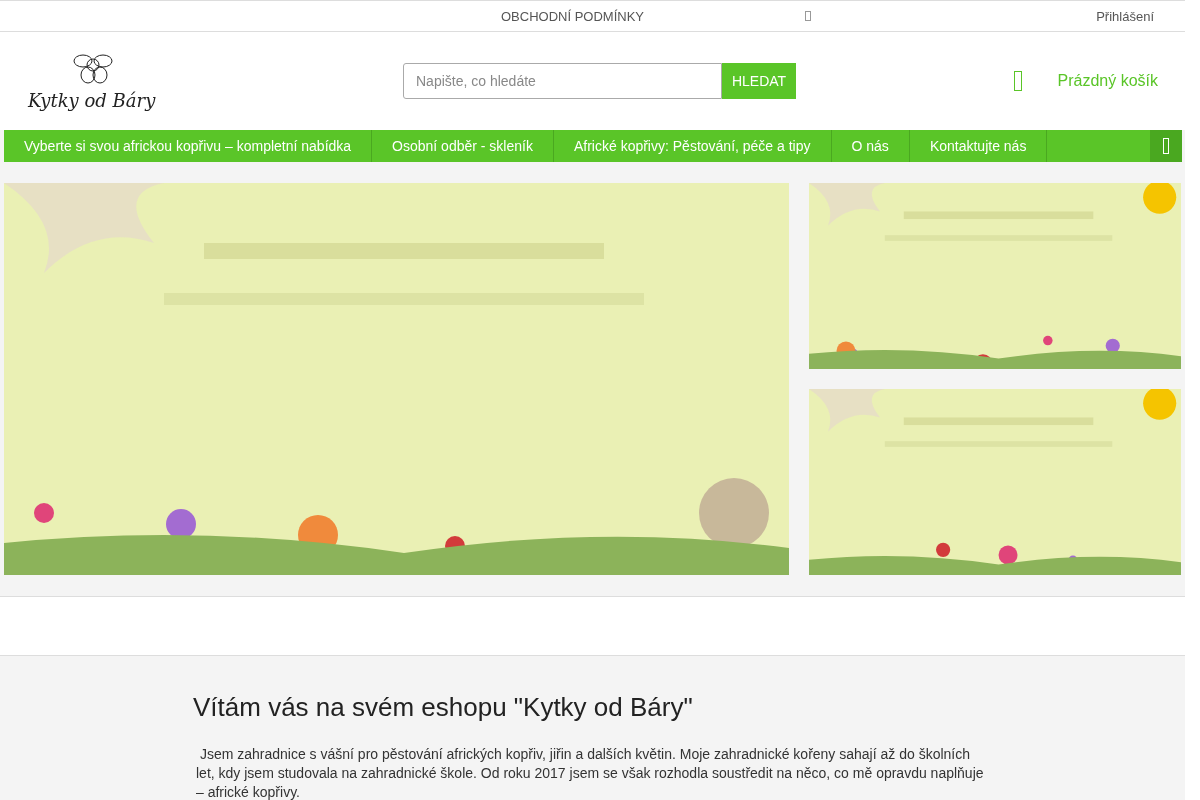 This screenshot has width=1200, height=800. I want to click on nav-item: Osobní odběr - skleník, so click(463, 146).